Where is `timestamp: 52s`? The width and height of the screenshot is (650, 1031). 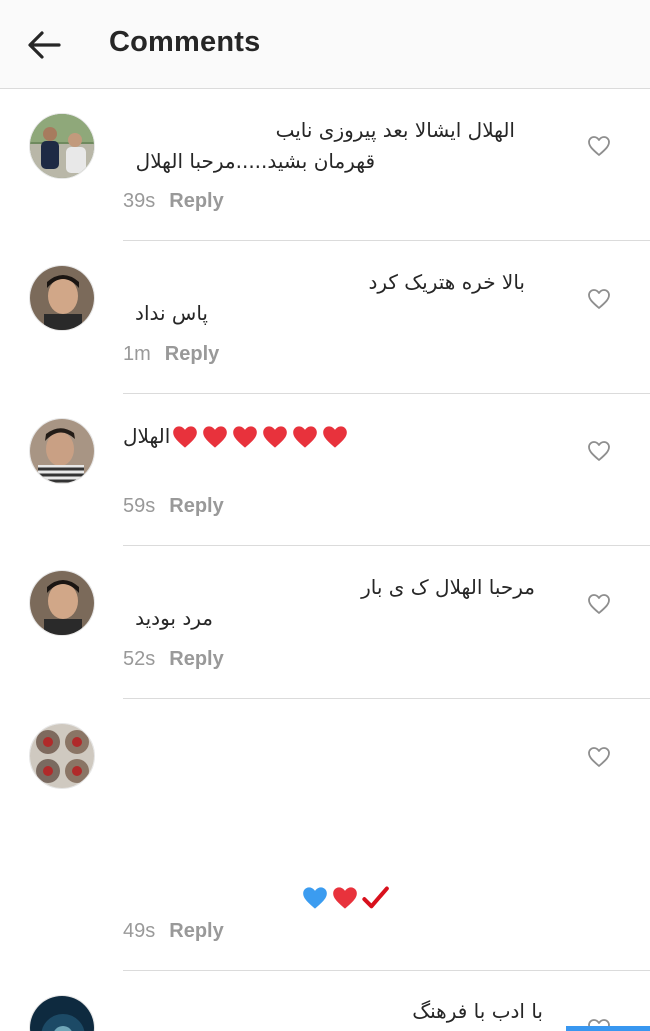
timestamp: 52s is located at coordinates (139, 659).